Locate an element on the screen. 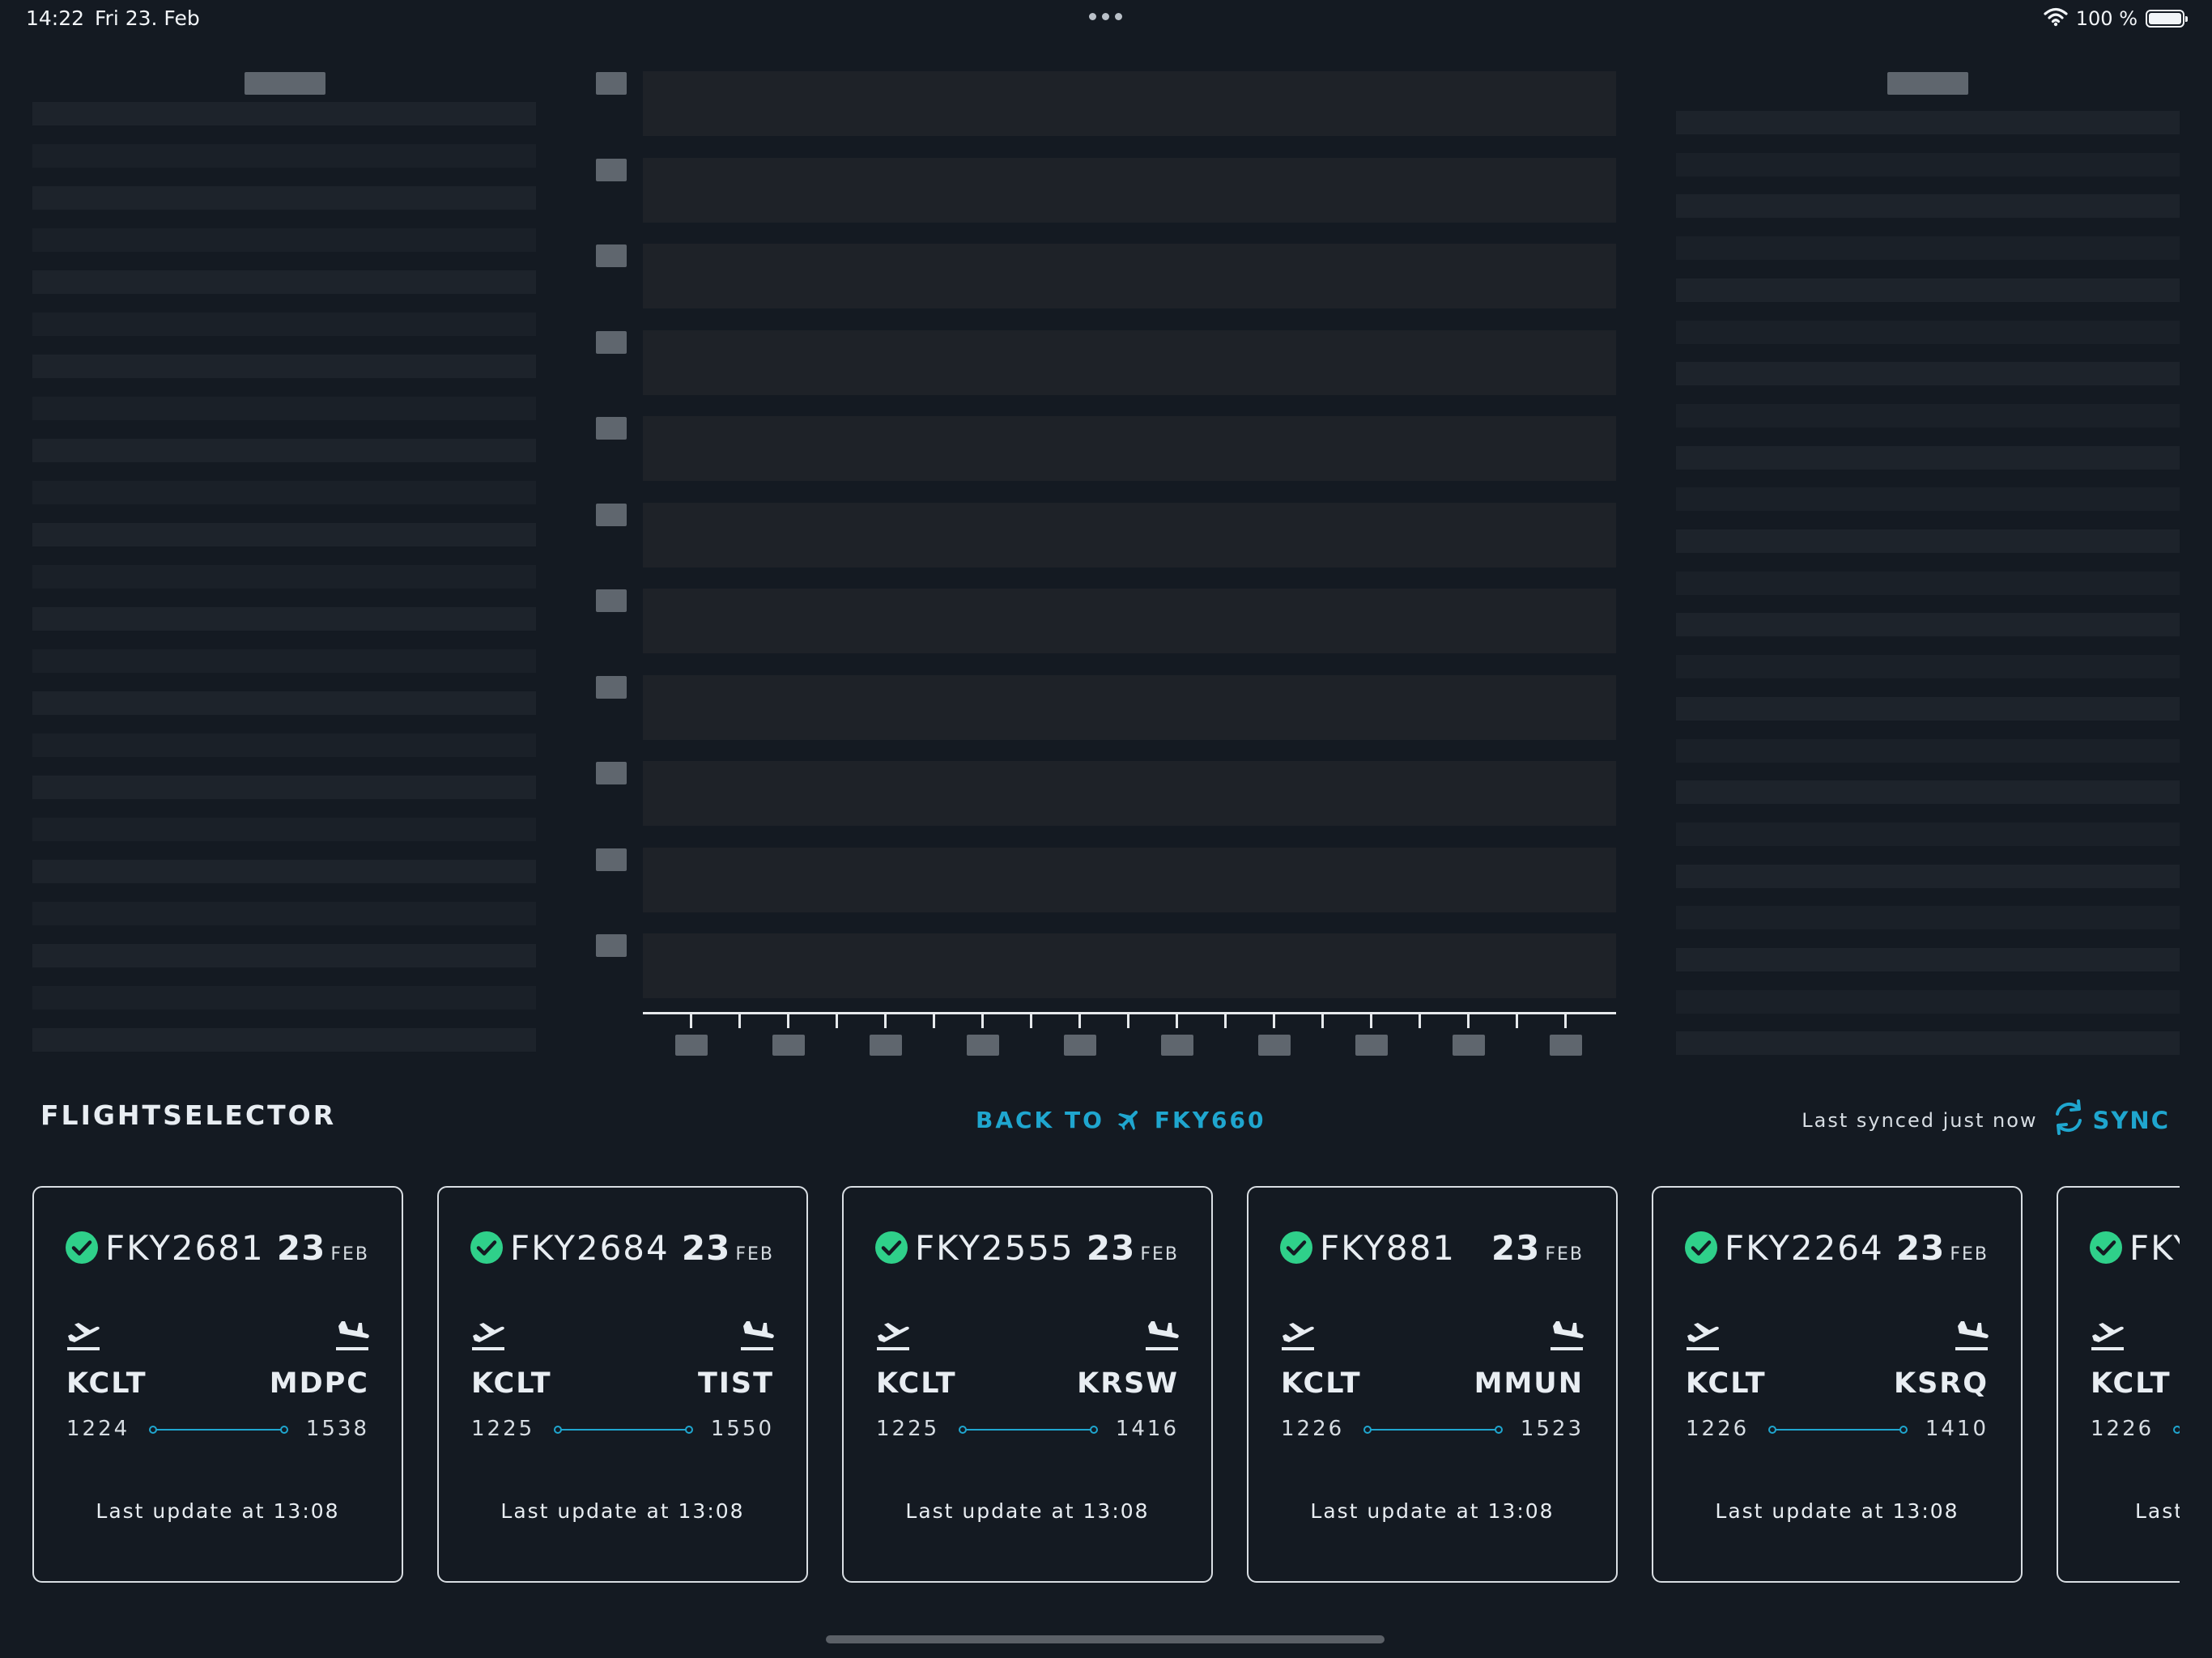 This screenshot has height=1658, width=2212. sync-label: SYNC is located at coordinates (2131, 1120).